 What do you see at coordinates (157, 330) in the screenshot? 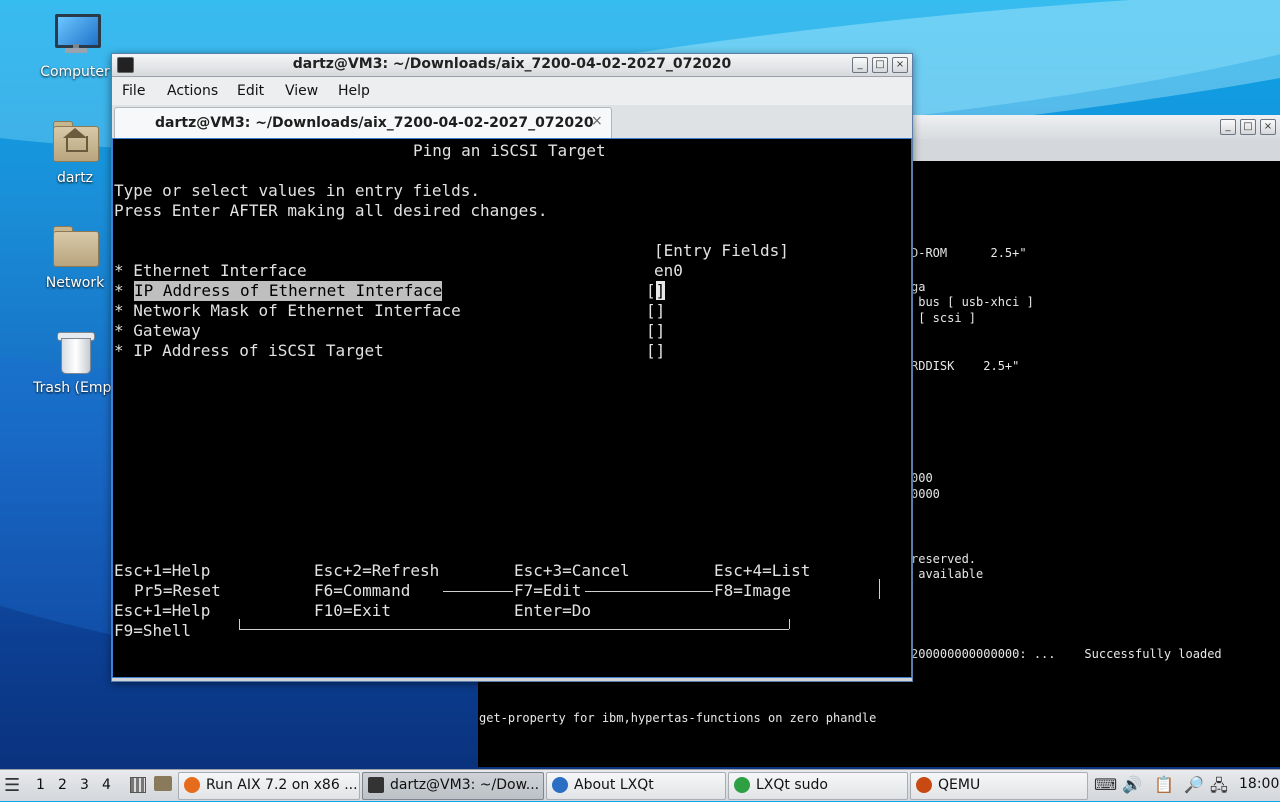
I see `field-label: * Gateway` at bounding box center [157, 330].